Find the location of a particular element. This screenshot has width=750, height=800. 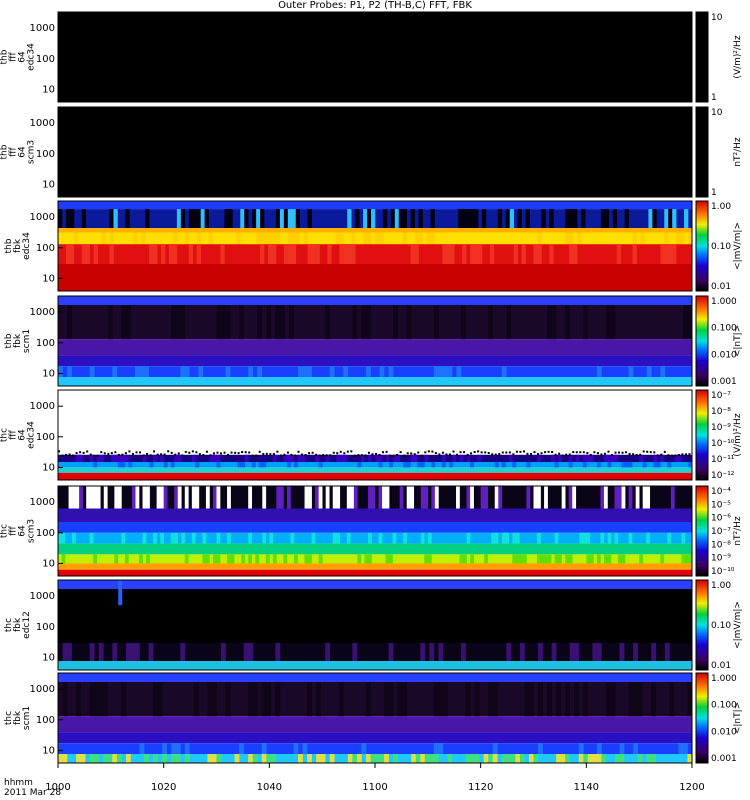

y-axis-label: thbfbkscm1 is located at coordinates (18, 341).